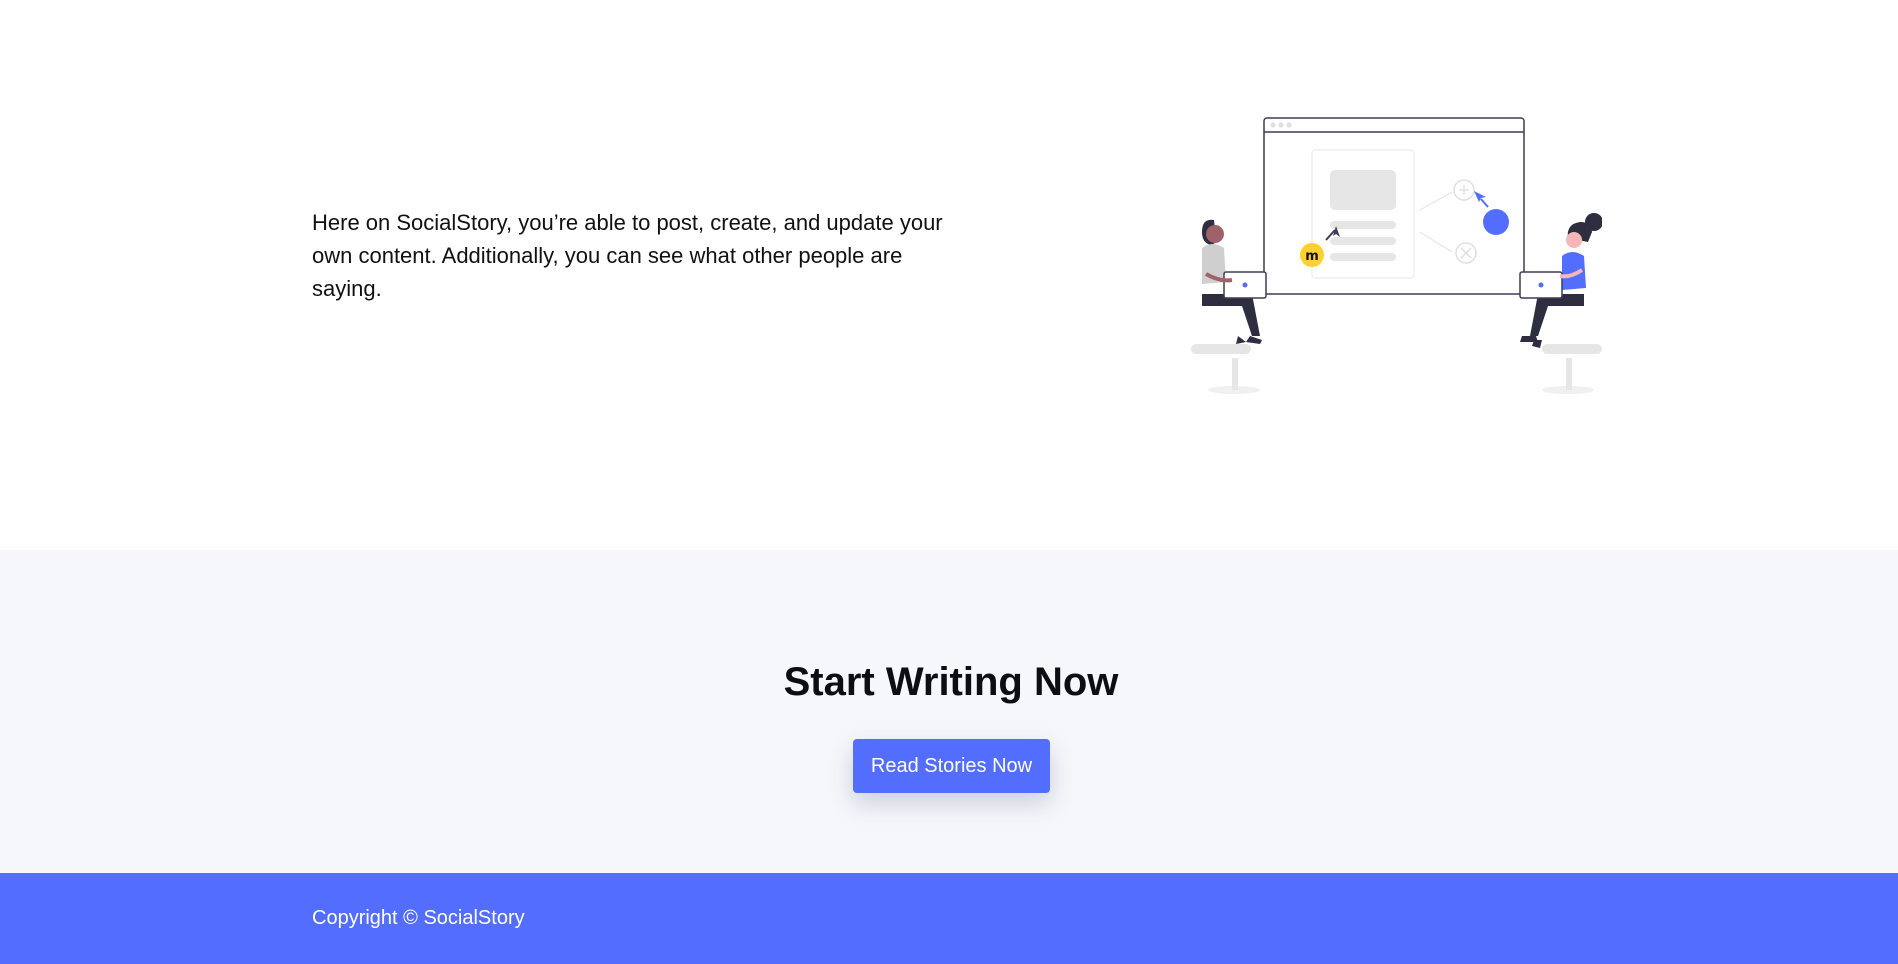 The height and width of the screenshot is (964, 1898). I want to click on miro-logo-icon: m, so click(1312, 255).